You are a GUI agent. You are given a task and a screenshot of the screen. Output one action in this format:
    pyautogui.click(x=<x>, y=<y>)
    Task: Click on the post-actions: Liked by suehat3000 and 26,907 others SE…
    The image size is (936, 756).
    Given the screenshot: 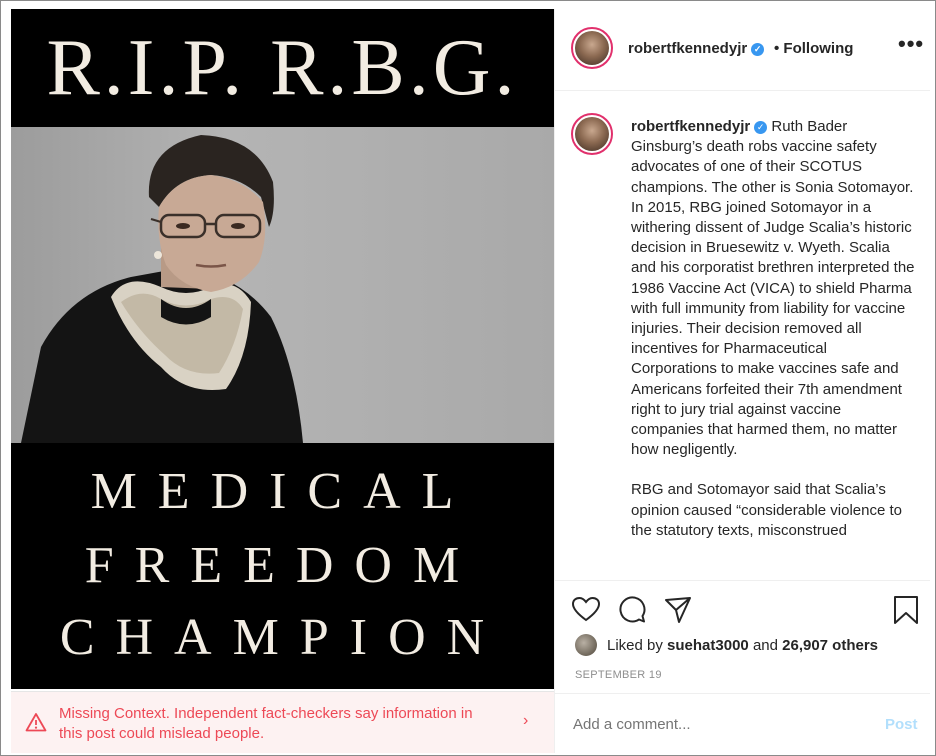 What is the action you would take?
    pyautogui.click(x=742, y=666)
    